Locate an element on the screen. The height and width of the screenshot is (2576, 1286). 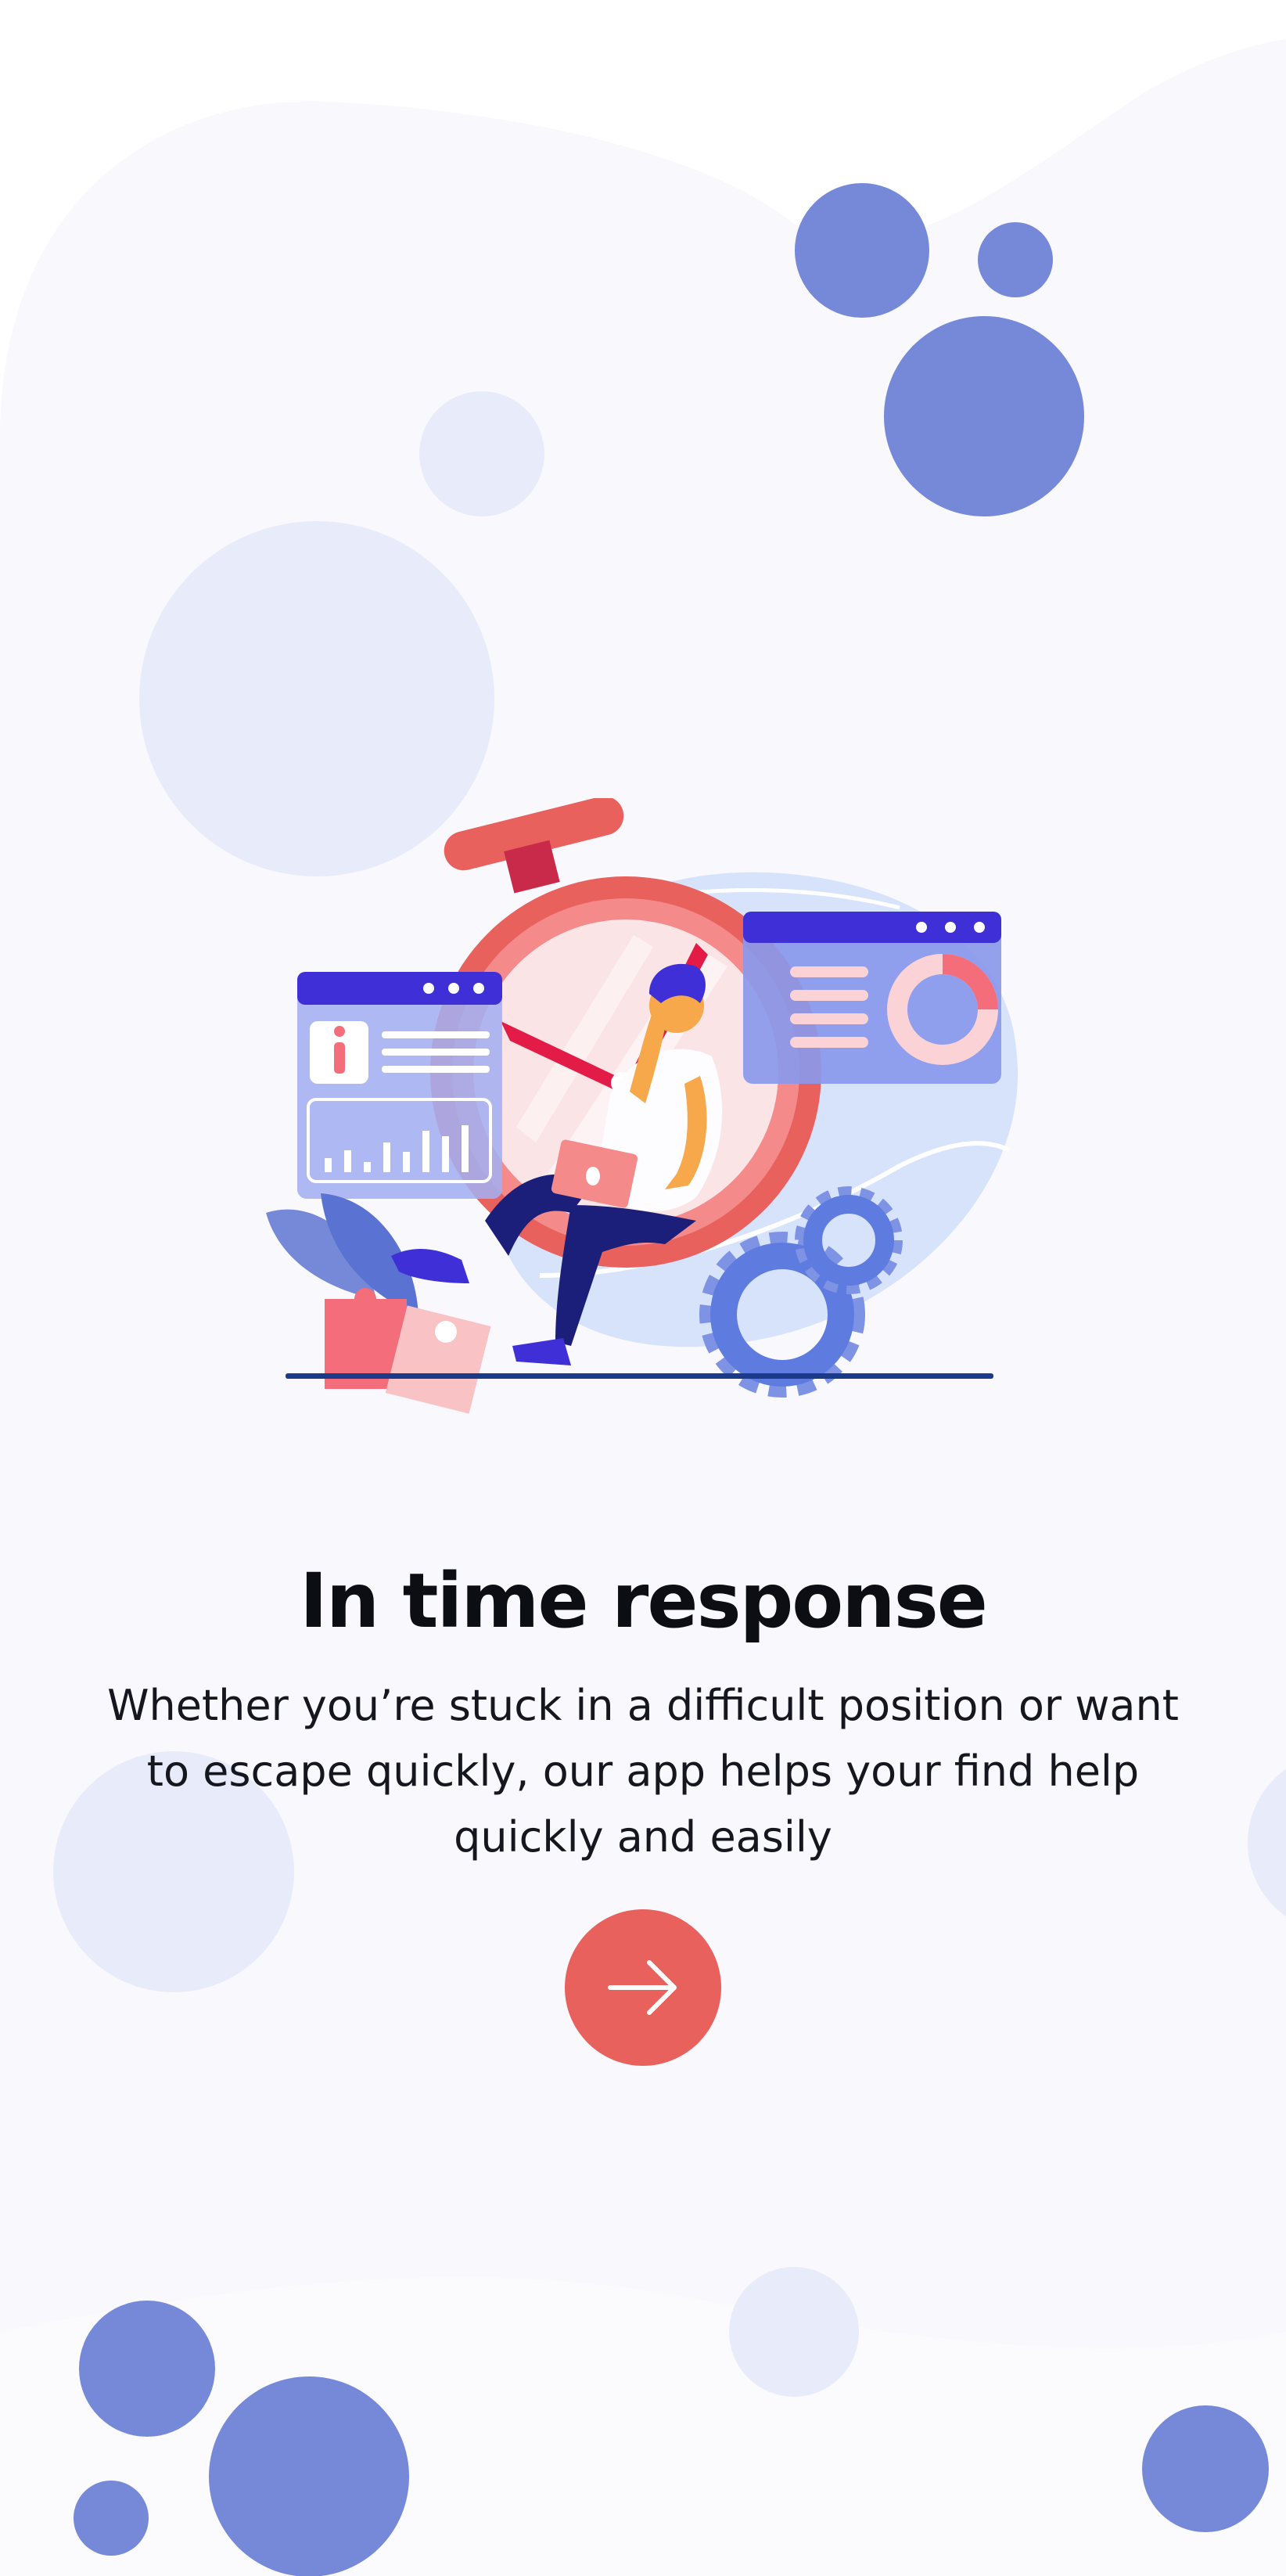
info-panel-header is located at coordinates (399, 989).